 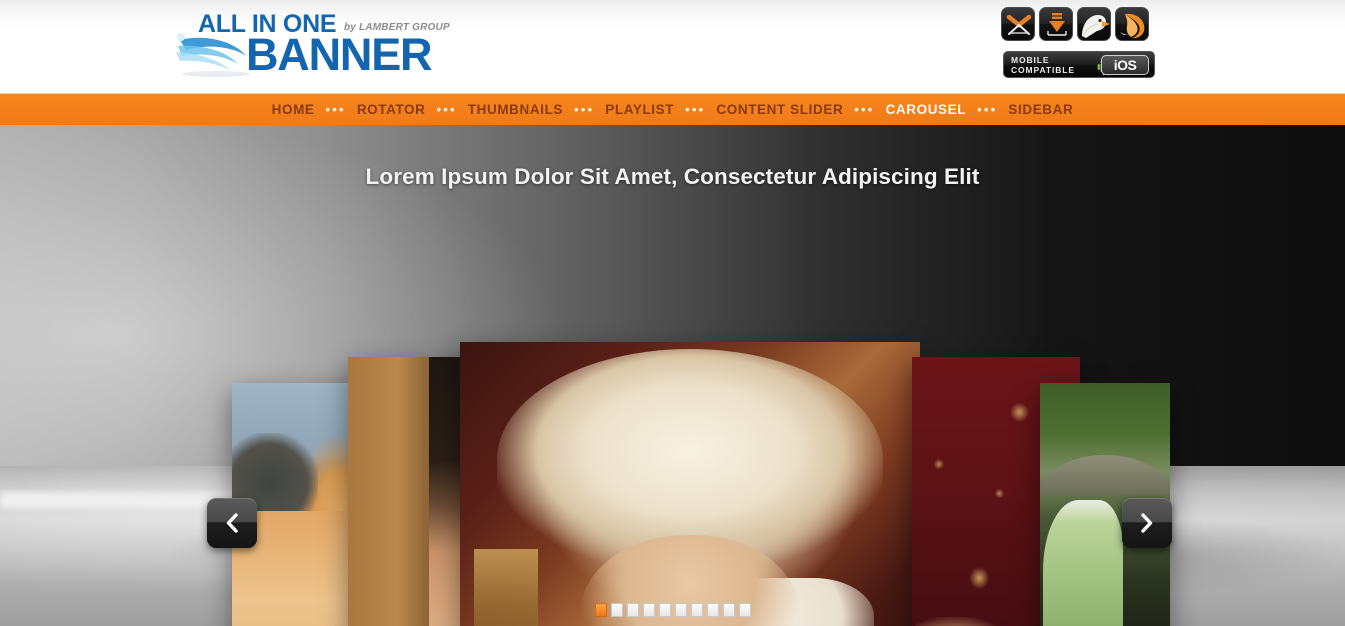 I want to click on nav-item-content-slider: CONTENT SLIDER, so click(x=779, y=109).